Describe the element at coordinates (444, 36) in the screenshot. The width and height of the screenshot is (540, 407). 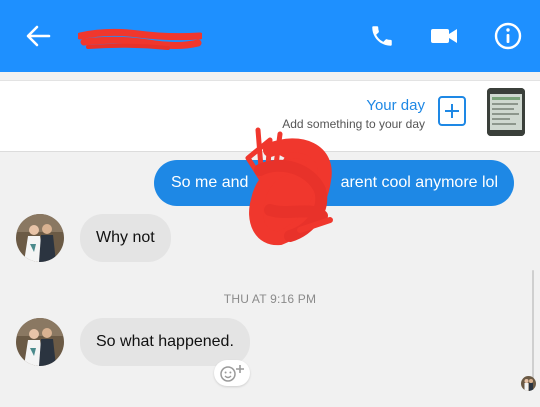
I see `video-camera-icon` at that location.